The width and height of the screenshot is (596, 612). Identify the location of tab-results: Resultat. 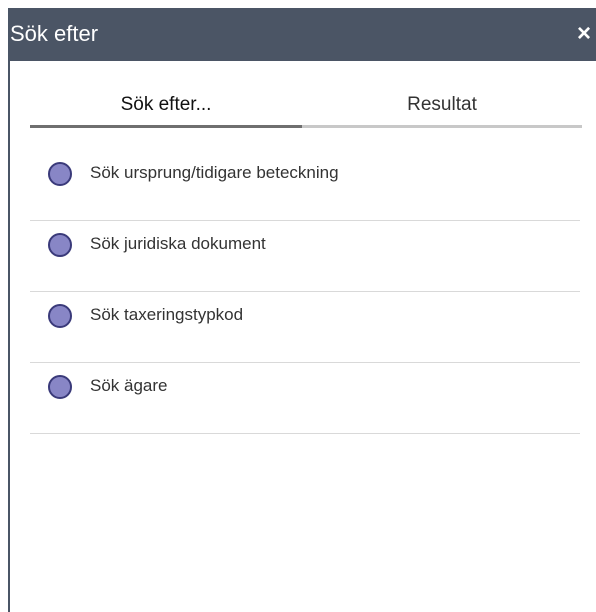
(442, 109).